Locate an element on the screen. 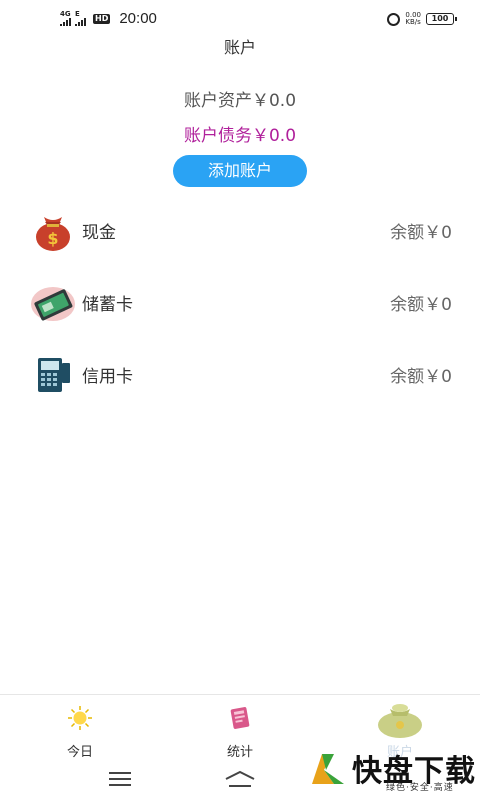  watermark-subtitle: 绿色·安全·高速 is located at coordinates (420, 788).